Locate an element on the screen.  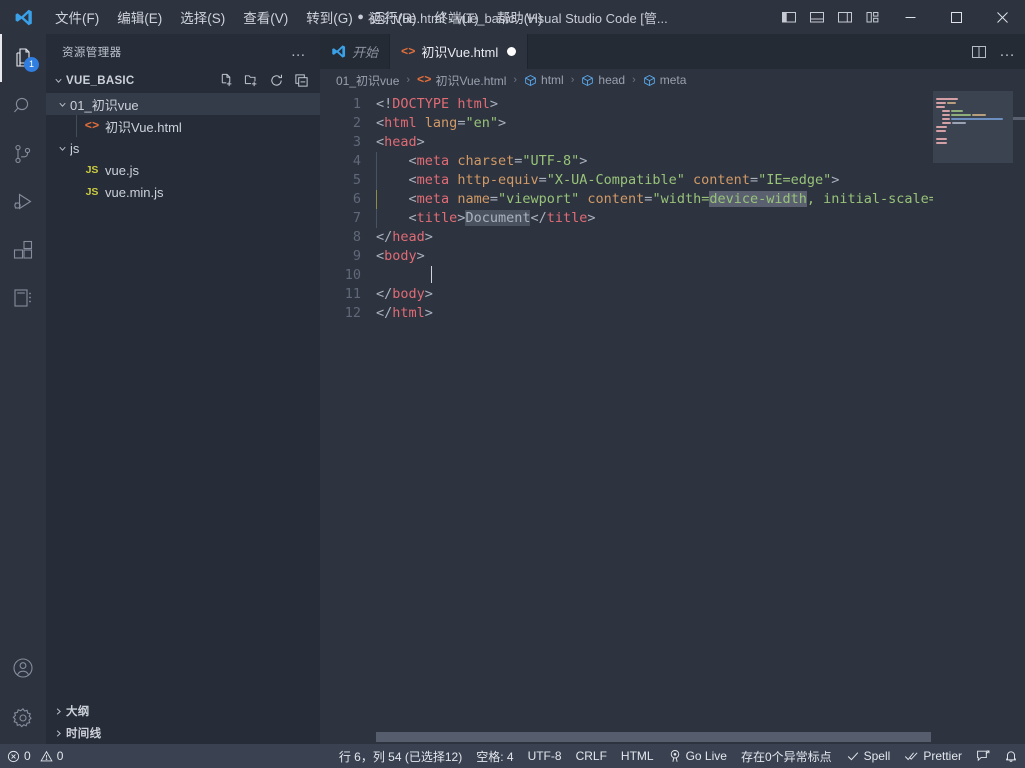
status-problems: 0 0 is located at coordinates (35, 756).